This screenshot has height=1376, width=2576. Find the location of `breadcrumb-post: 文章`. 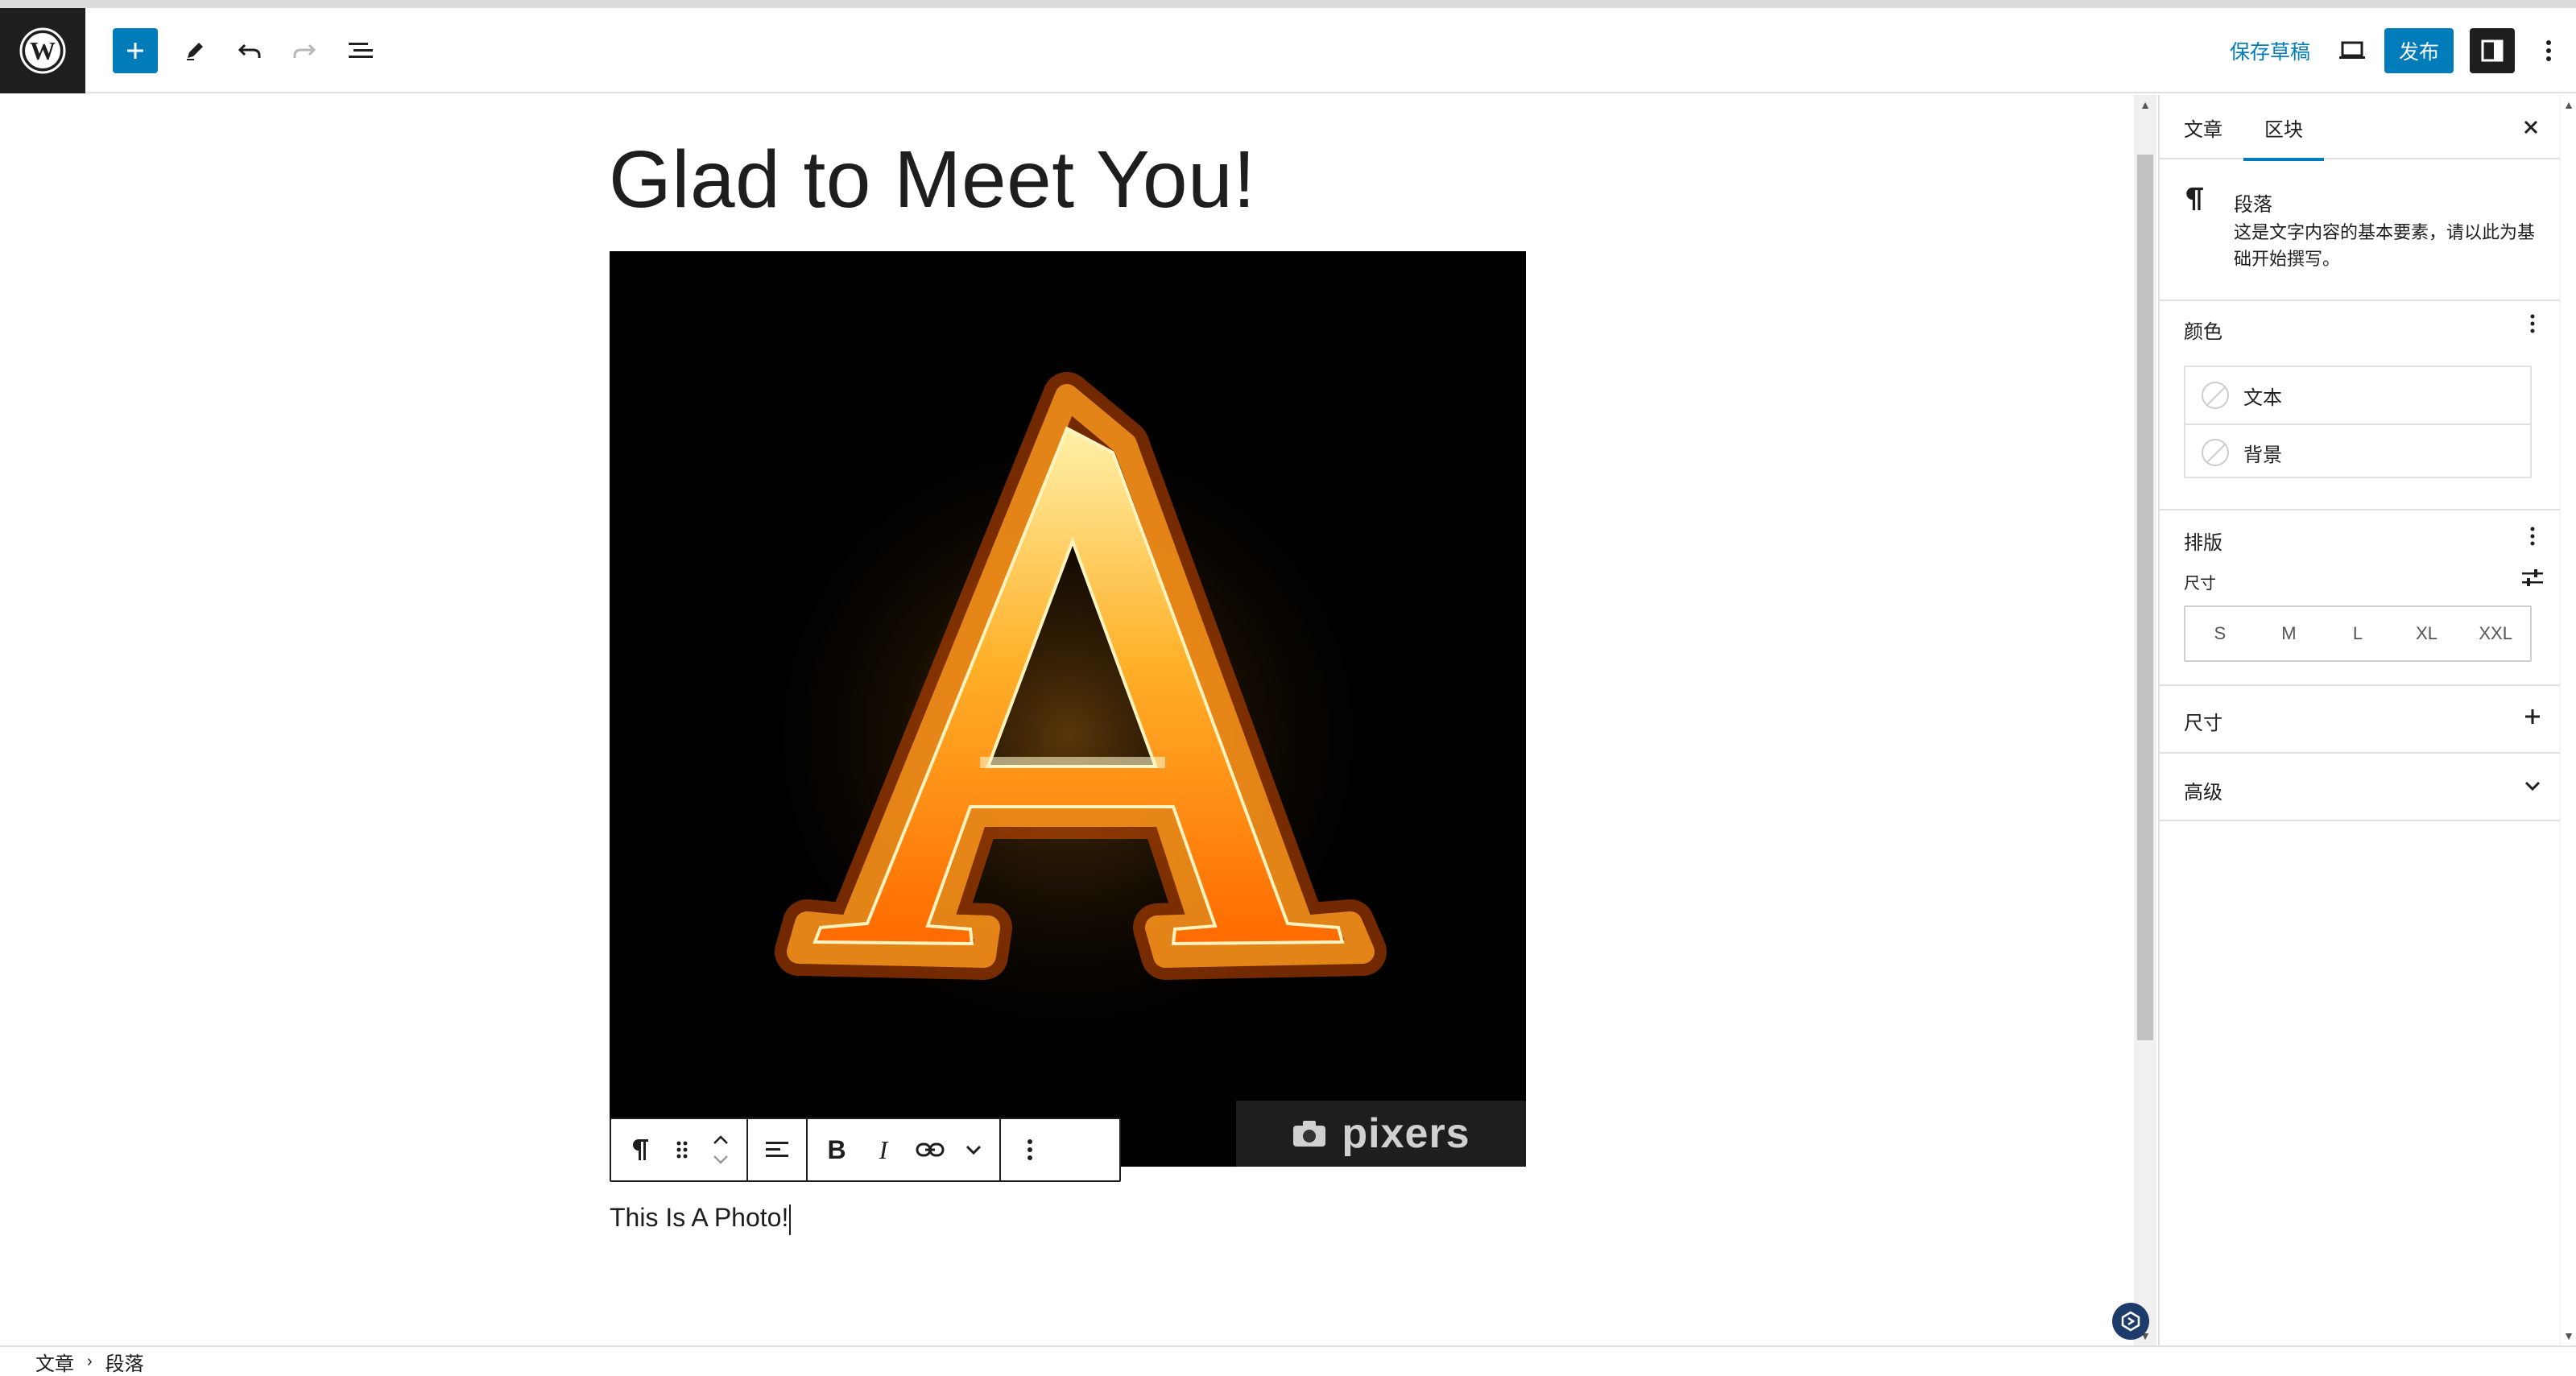

breadcrumb-post: 文章 is located at coordinates (54, 1362).